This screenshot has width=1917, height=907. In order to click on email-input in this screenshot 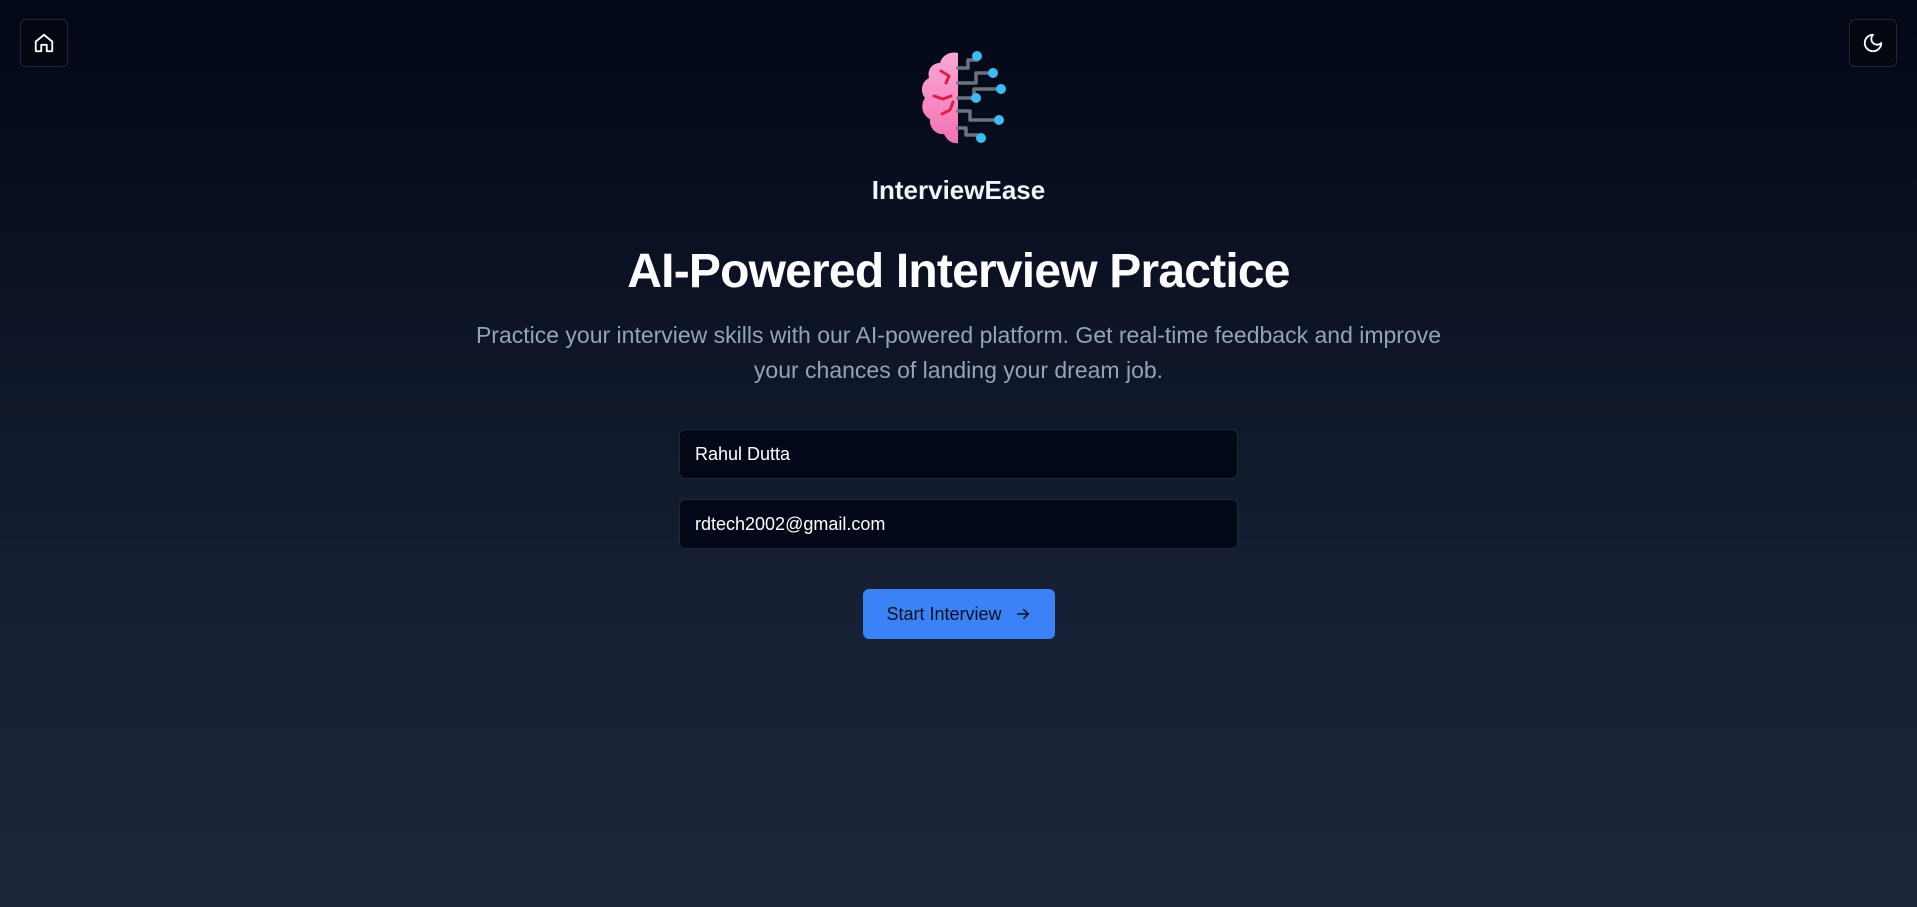, I will do `click(958, 524)`.